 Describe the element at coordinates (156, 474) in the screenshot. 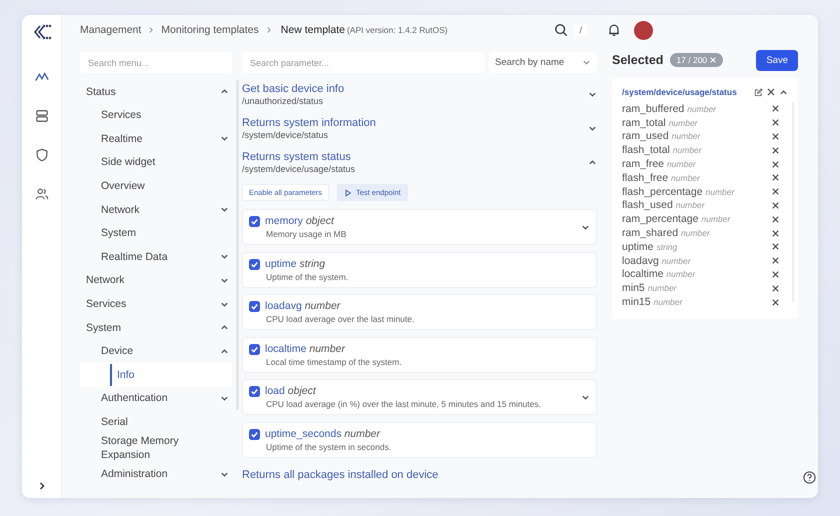

I see `menu-item: Administration` at that location.